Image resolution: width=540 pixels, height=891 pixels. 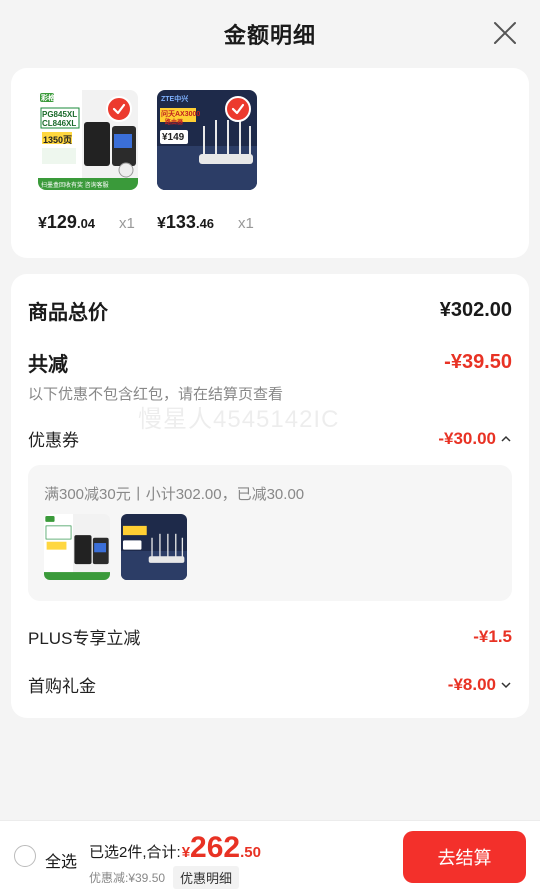 What do you see at coordinates (250, 852) in the screenshot?
I see `total-decimal: .50` at bounding box center [250, 852].